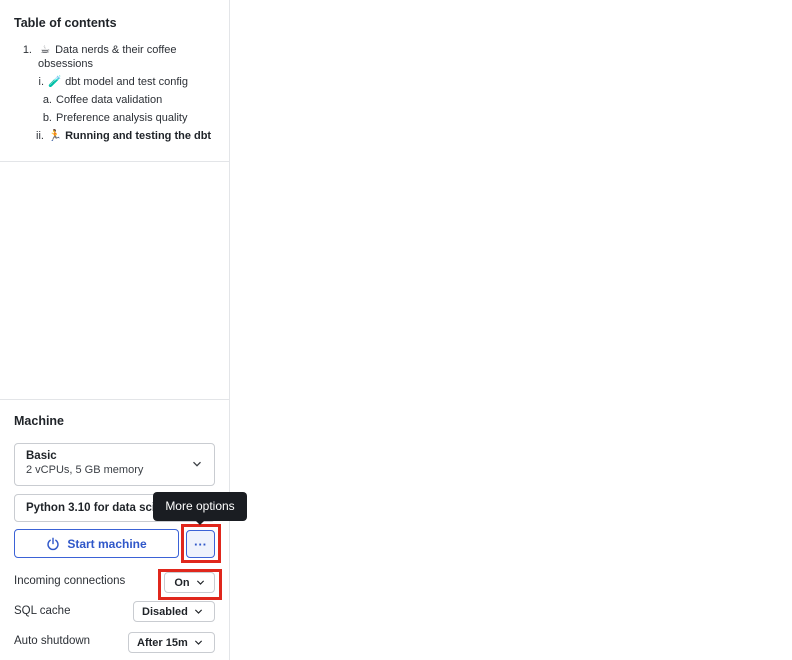  Describe the element at coordinates (109, 100) in the screenshot. I see `toc-item-label: Coffee data validation` at that location.